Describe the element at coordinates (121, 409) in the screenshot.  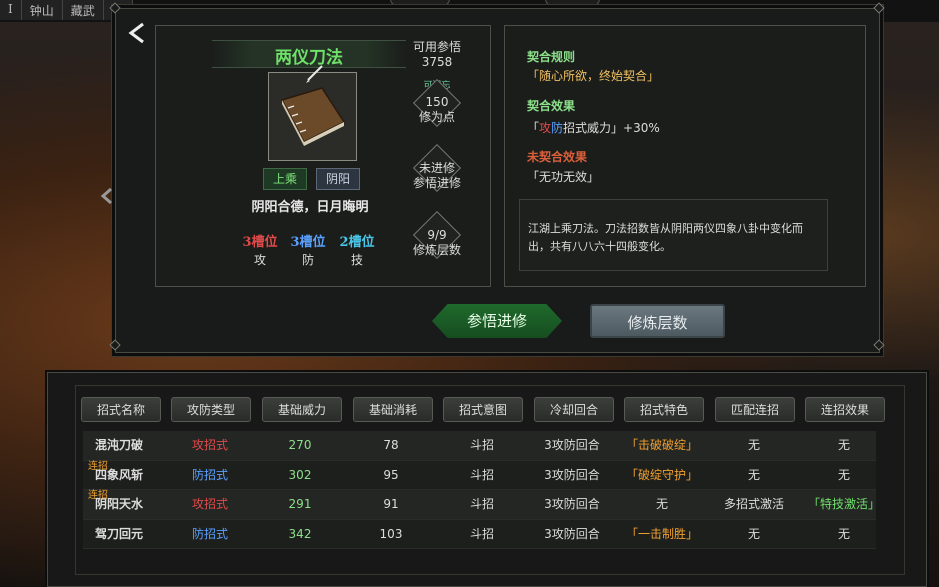
I see `header-name: 招式名称` at that location.